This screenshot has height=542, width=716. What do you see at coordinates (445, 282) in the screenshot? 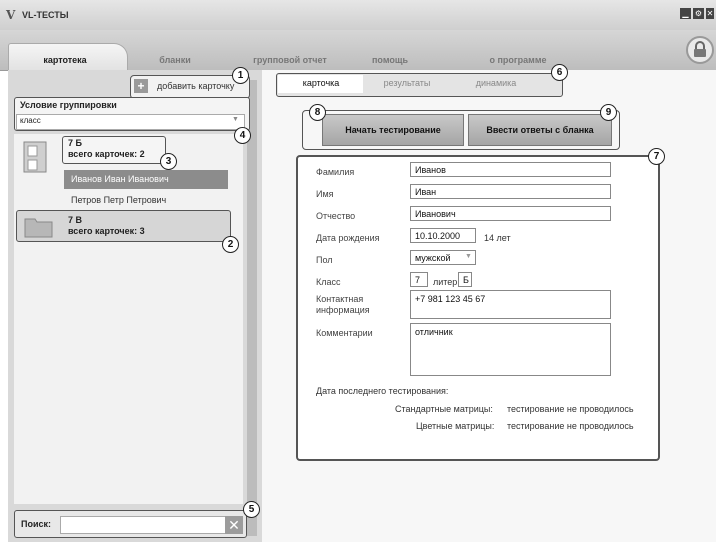
I see `letter-label: литер` at bounding box center [445, 282].